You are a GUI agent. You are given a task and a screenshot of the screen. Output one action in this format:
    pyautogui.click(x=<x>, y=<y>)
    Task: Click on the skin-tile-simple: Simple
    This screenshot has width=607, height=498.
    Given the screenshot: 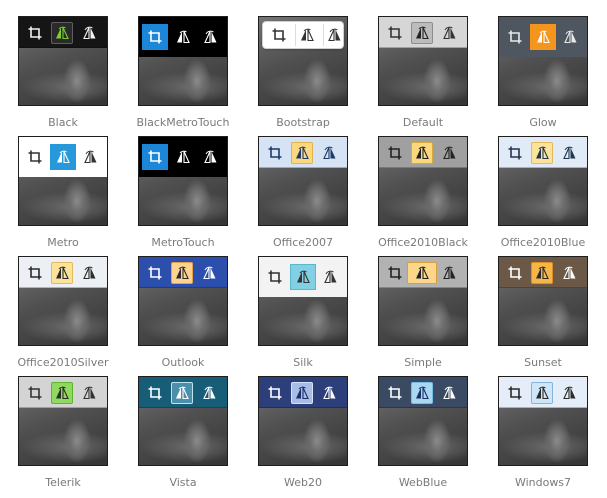 What is the action you would take?
    pyautogui.click(x=423, y=316)
    